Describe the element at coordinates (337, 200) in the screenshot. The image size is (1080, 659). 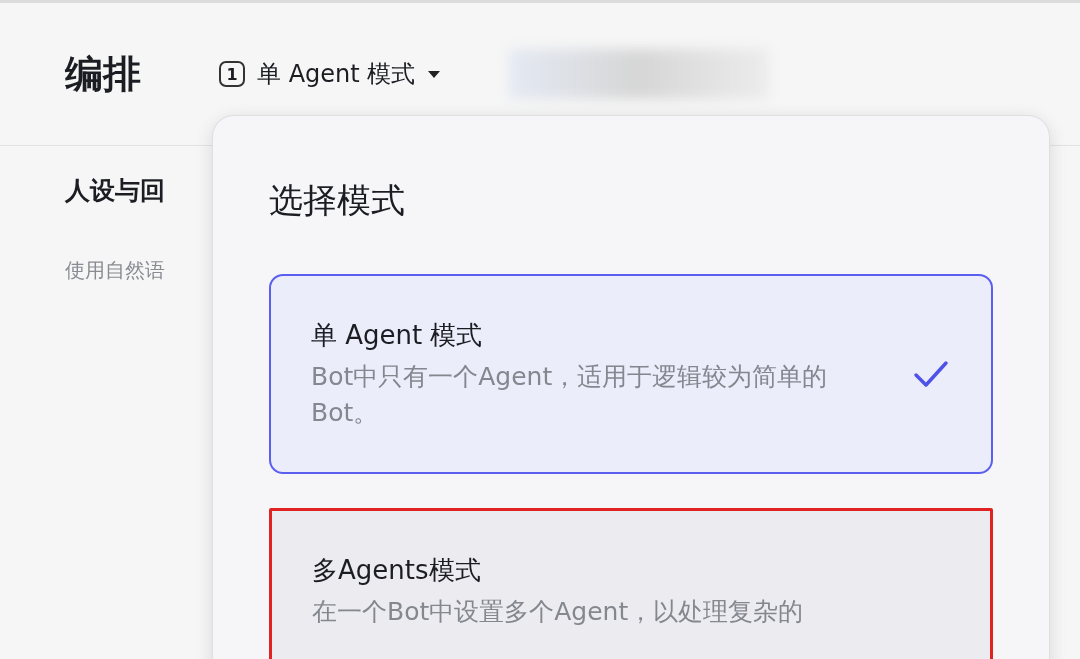
I see `popover-title: 选择模式` at that location.